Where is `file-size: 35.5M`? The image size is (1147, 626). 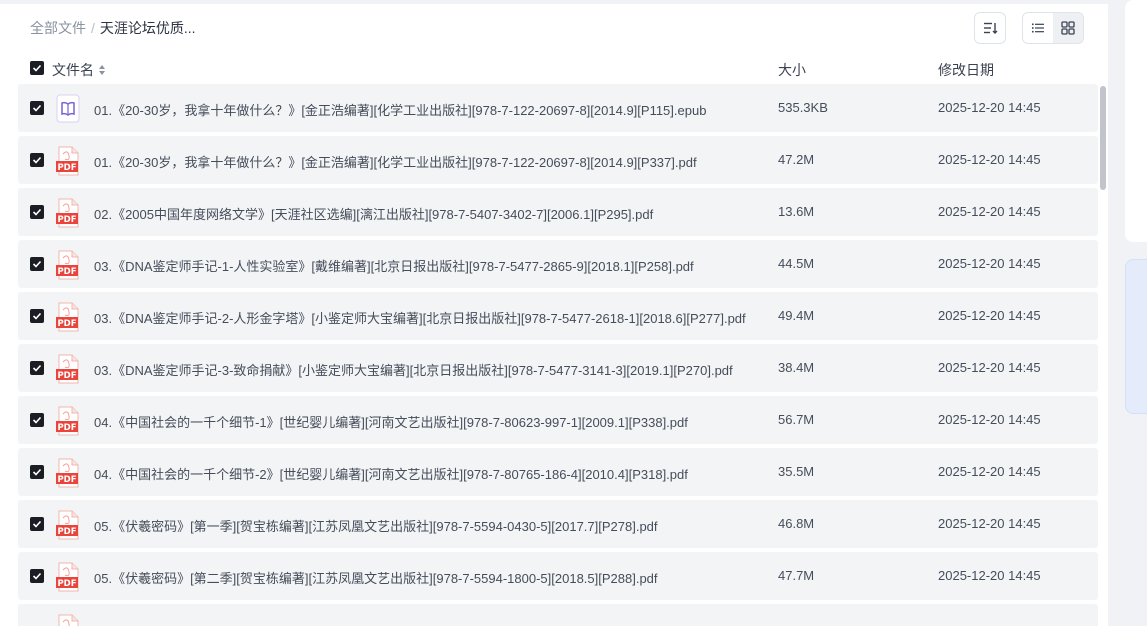
file-size: 35.5M is located at coordinates (796, 471).